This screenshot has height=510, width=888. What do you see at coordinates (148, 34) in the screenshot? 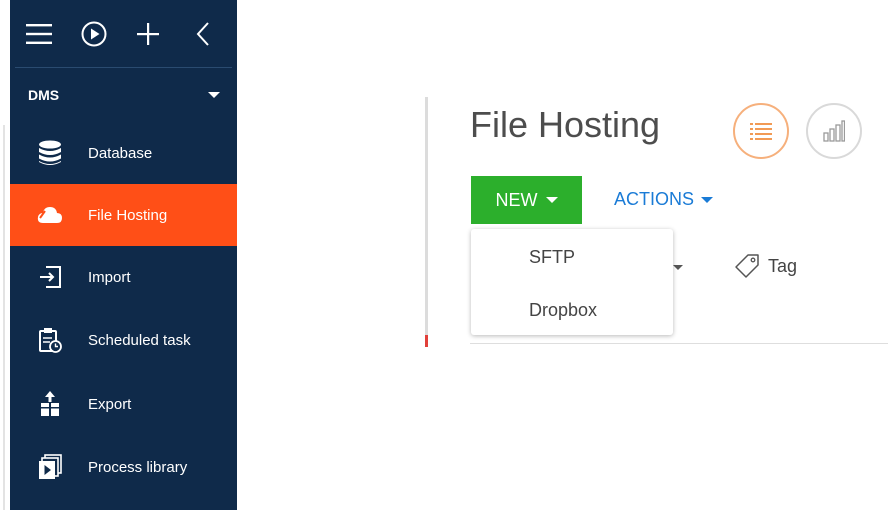
I see `add-icon` at bounding box center [148, 34].